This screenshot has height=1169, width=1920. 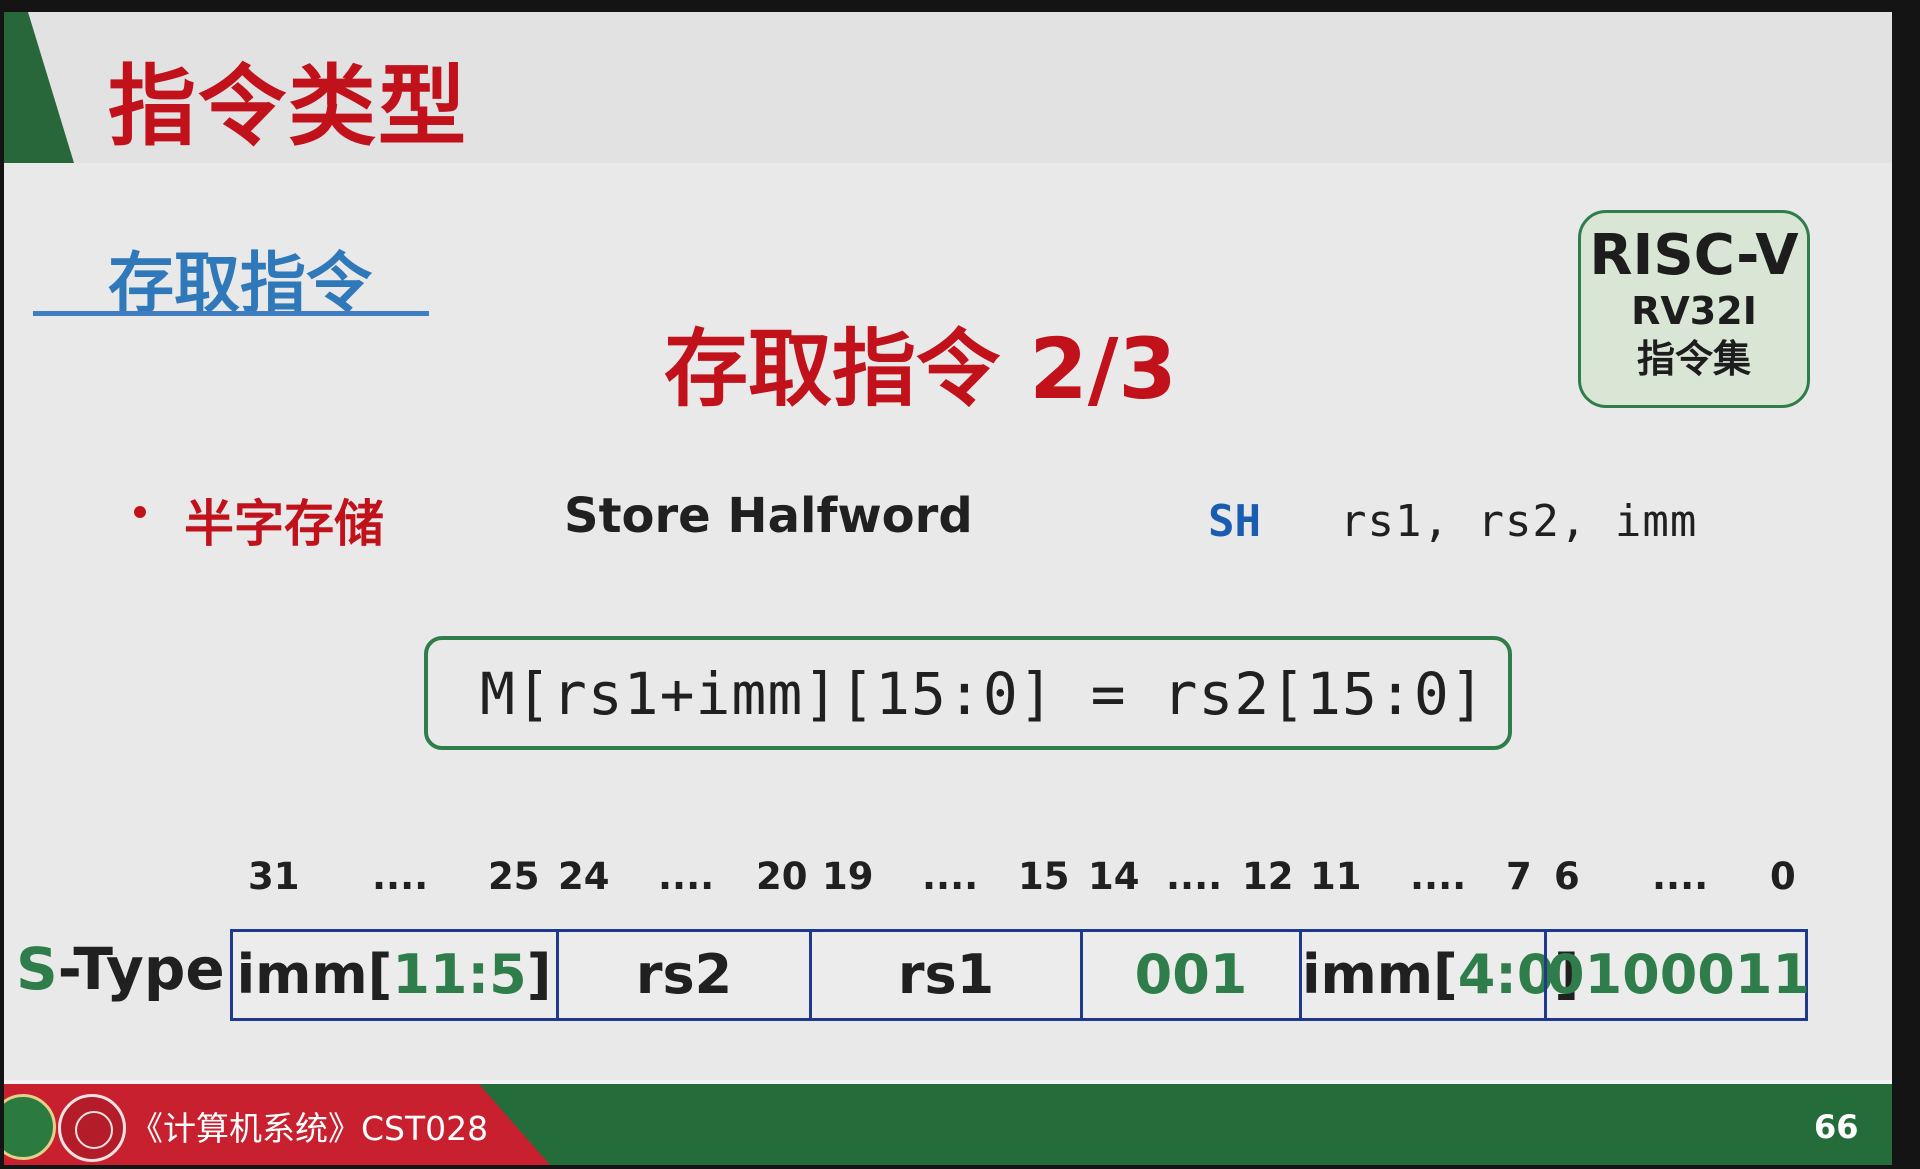 I want to click on format-label: S-Type, so click(x=120, y=969).